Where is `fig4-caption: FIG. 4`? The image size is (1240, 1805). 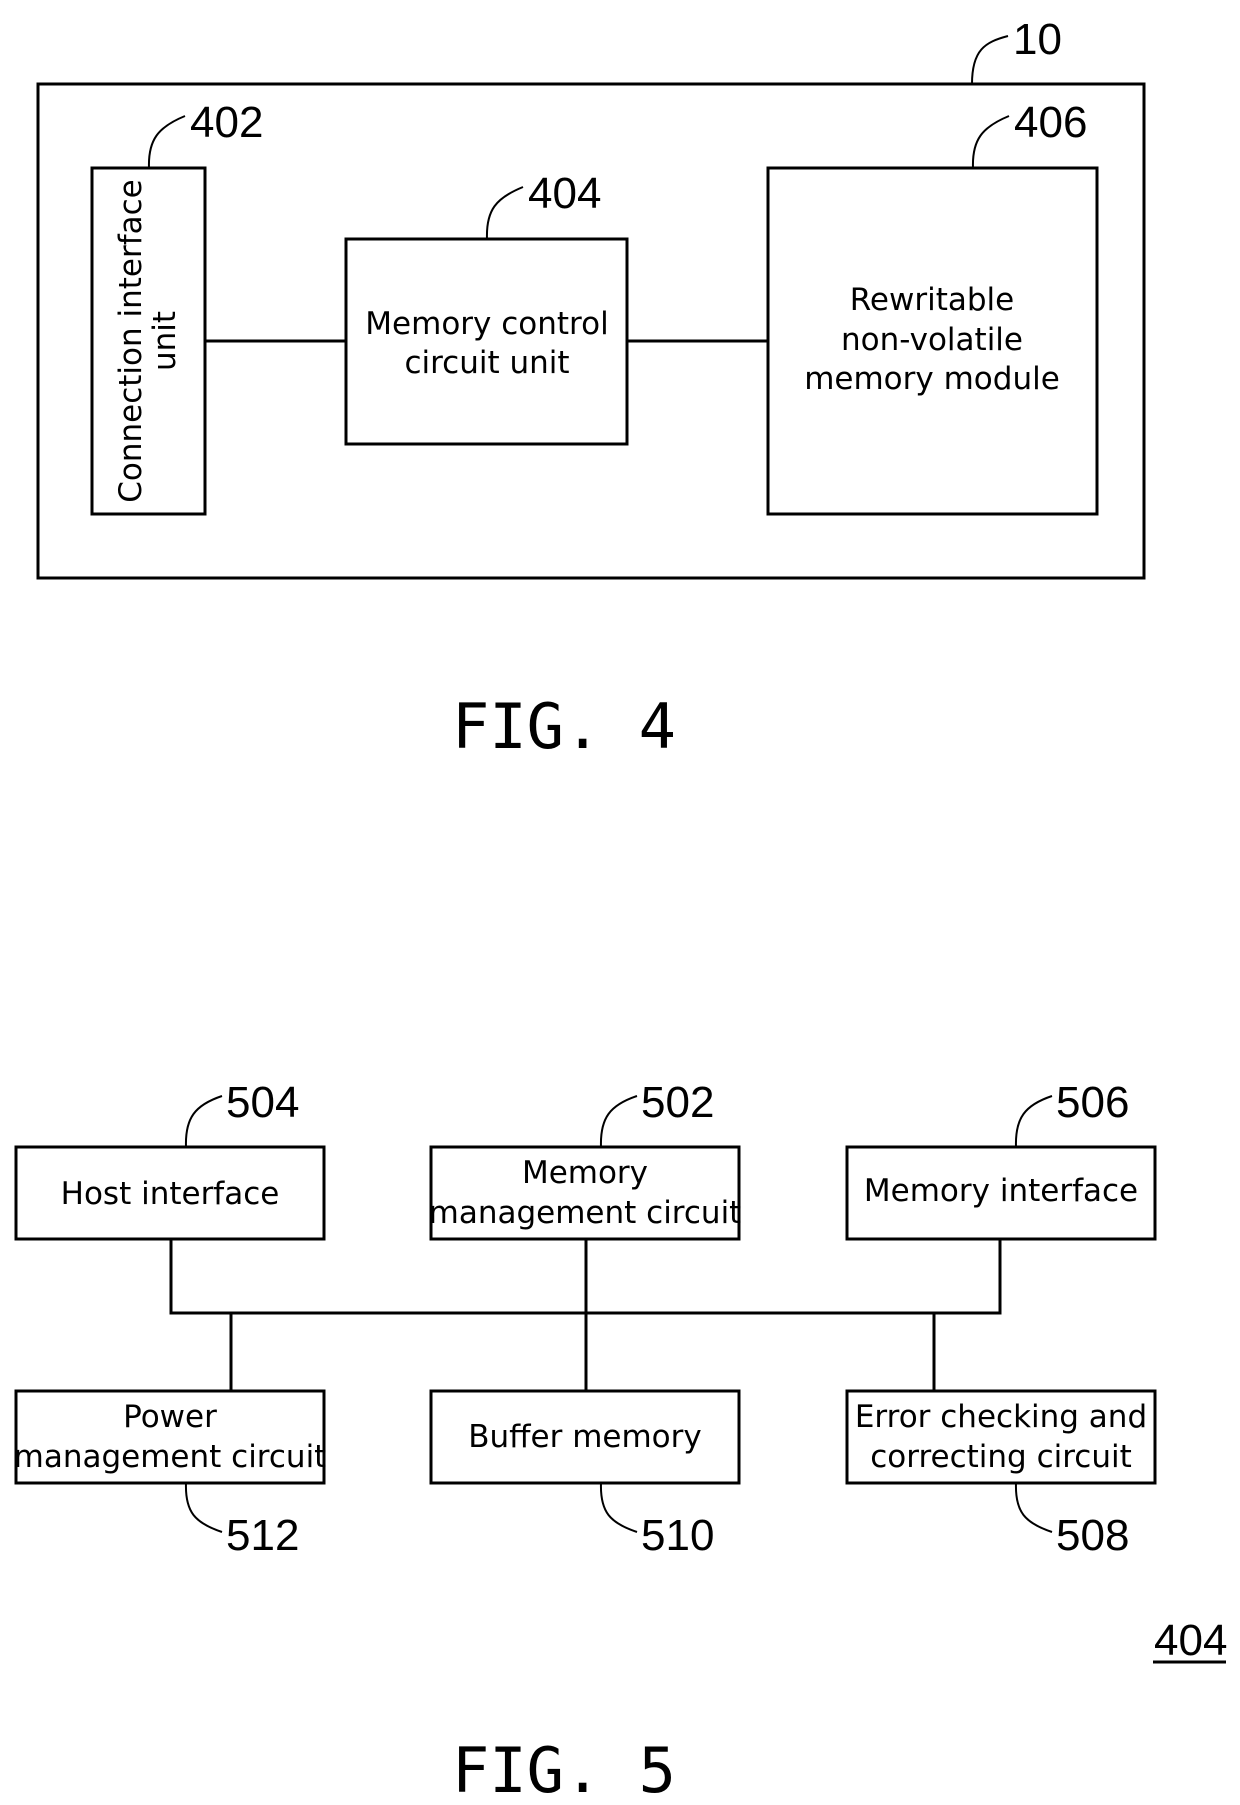 fig4-caption: FIG. 4 is located at coordinates (564, 726).